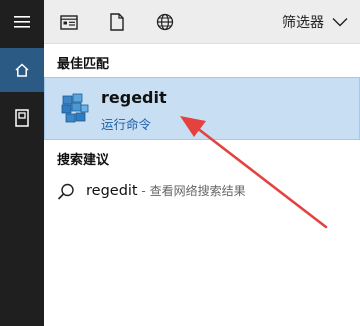 The height and width of the screenshot is (326, 360). I want to click on suggestion-text: regedit - 查看网络搜索结果, so click(166, 190).